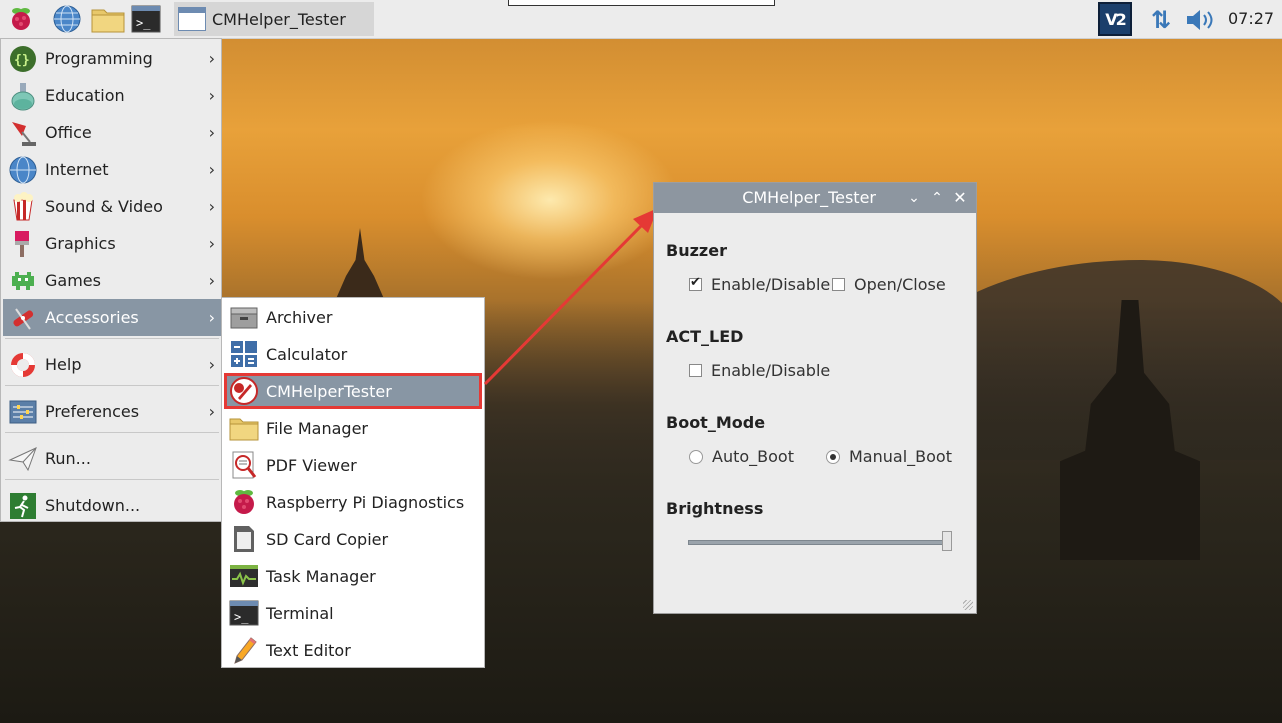 This screenshot has width=1282, height=723. What do you see at coordinates (771, 284) in the screenshot?
I see `buzzer-enable-label: Enable/Disable` at bounding box center [771, 284].